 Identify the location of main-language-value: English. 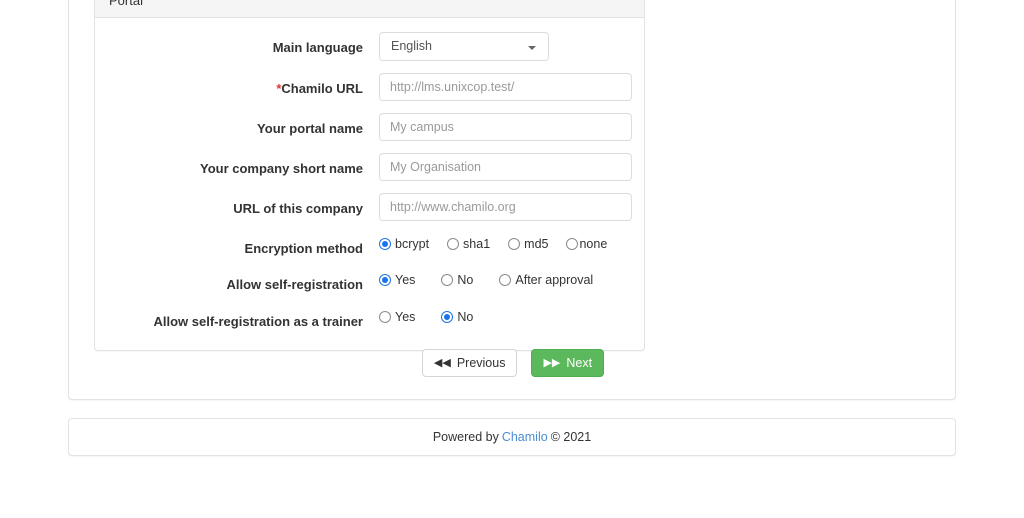
(411, 45).